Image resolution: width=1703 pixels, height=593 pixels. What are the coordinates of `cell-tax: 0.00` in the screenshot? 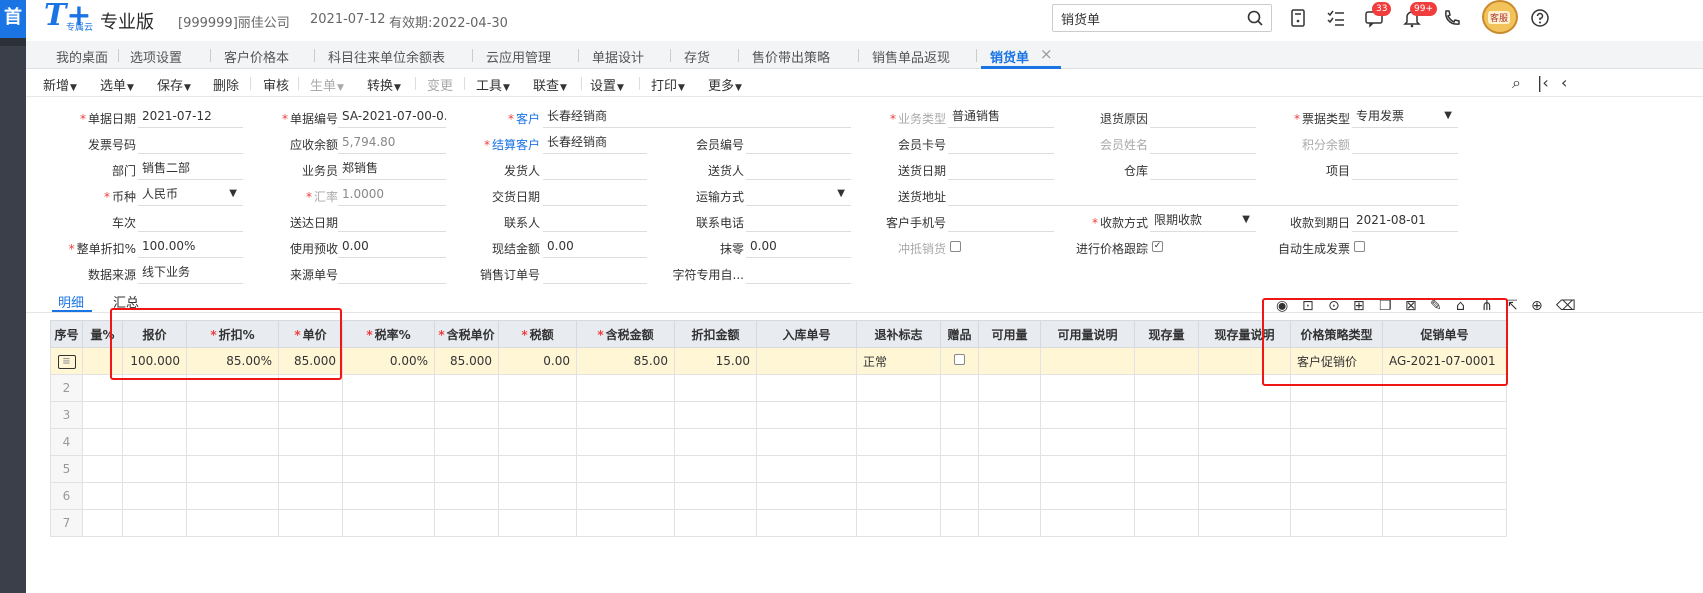 It's located at (537, 361).